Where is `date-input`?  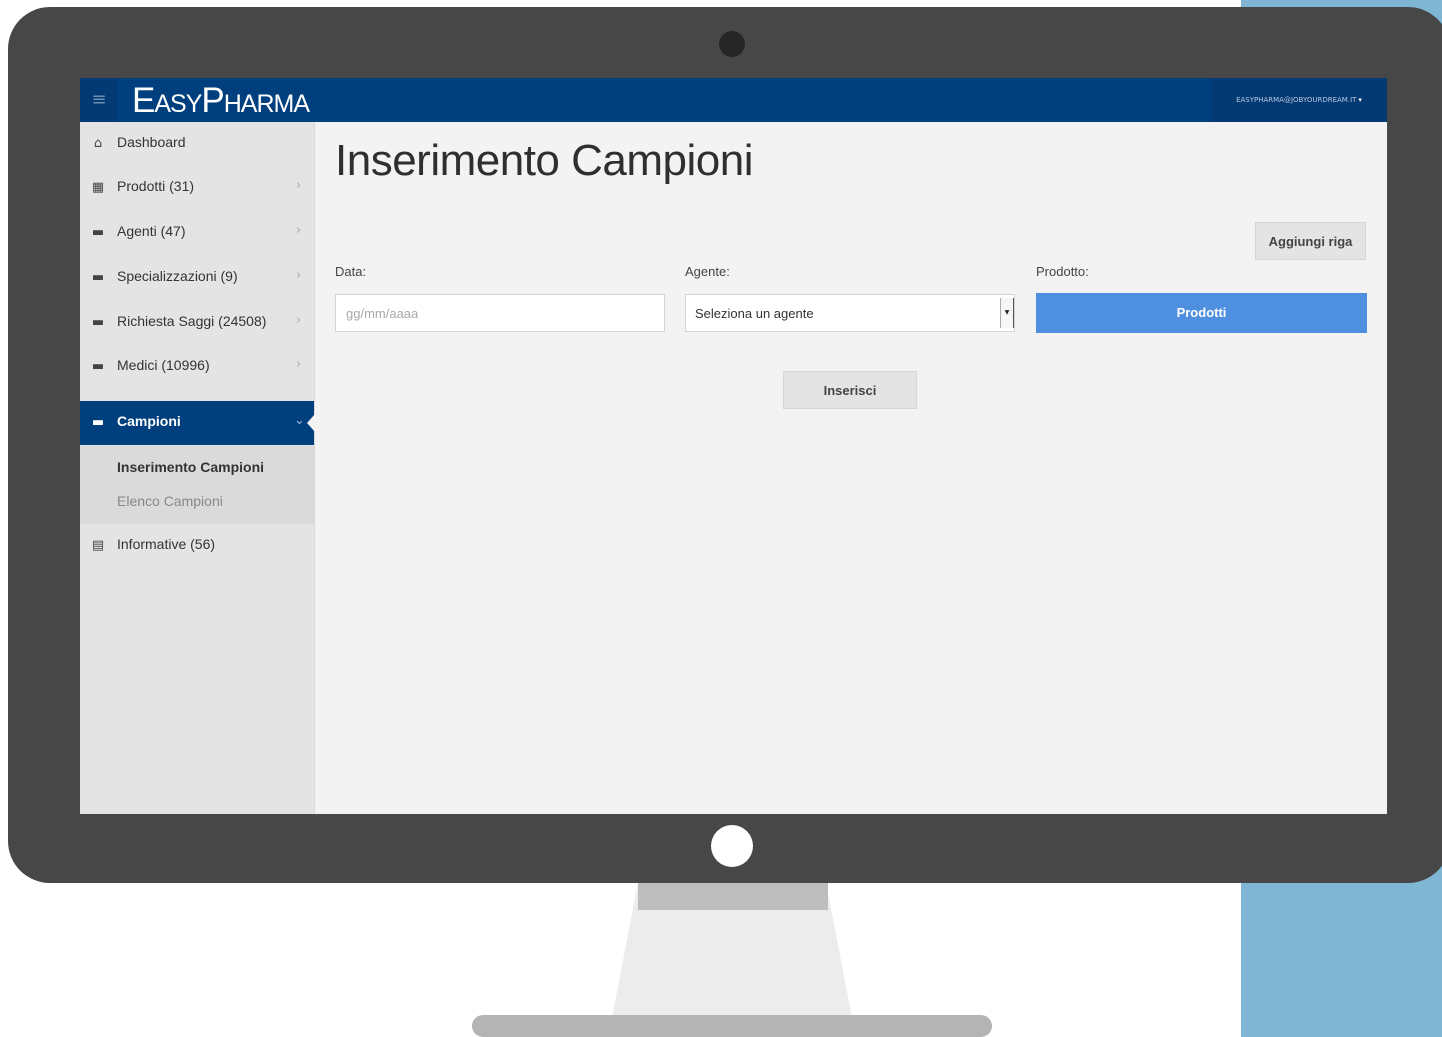 date-input is located at coordinates (500, 313).